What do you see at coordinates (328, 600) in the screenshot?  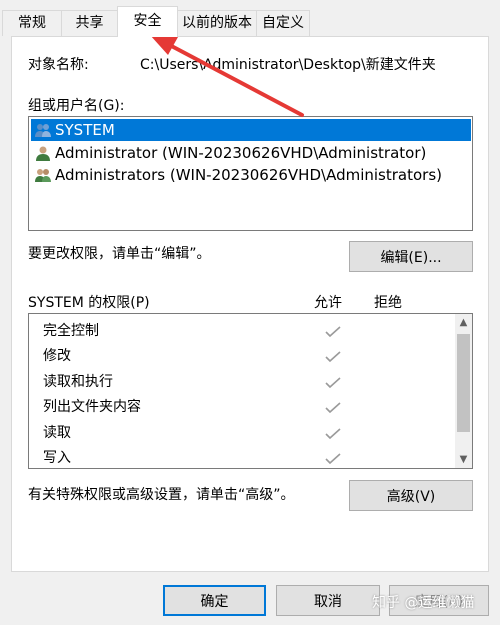 I see `cancel-button: 取消` at bounding box center [328, 600].